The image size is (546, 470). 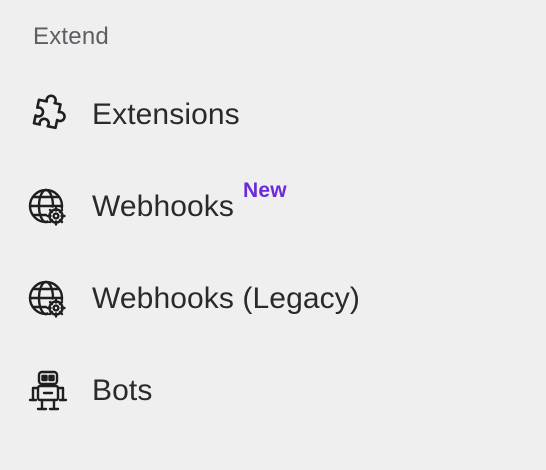 I want to click on puzzle-icon, so click(x=48, y=115).